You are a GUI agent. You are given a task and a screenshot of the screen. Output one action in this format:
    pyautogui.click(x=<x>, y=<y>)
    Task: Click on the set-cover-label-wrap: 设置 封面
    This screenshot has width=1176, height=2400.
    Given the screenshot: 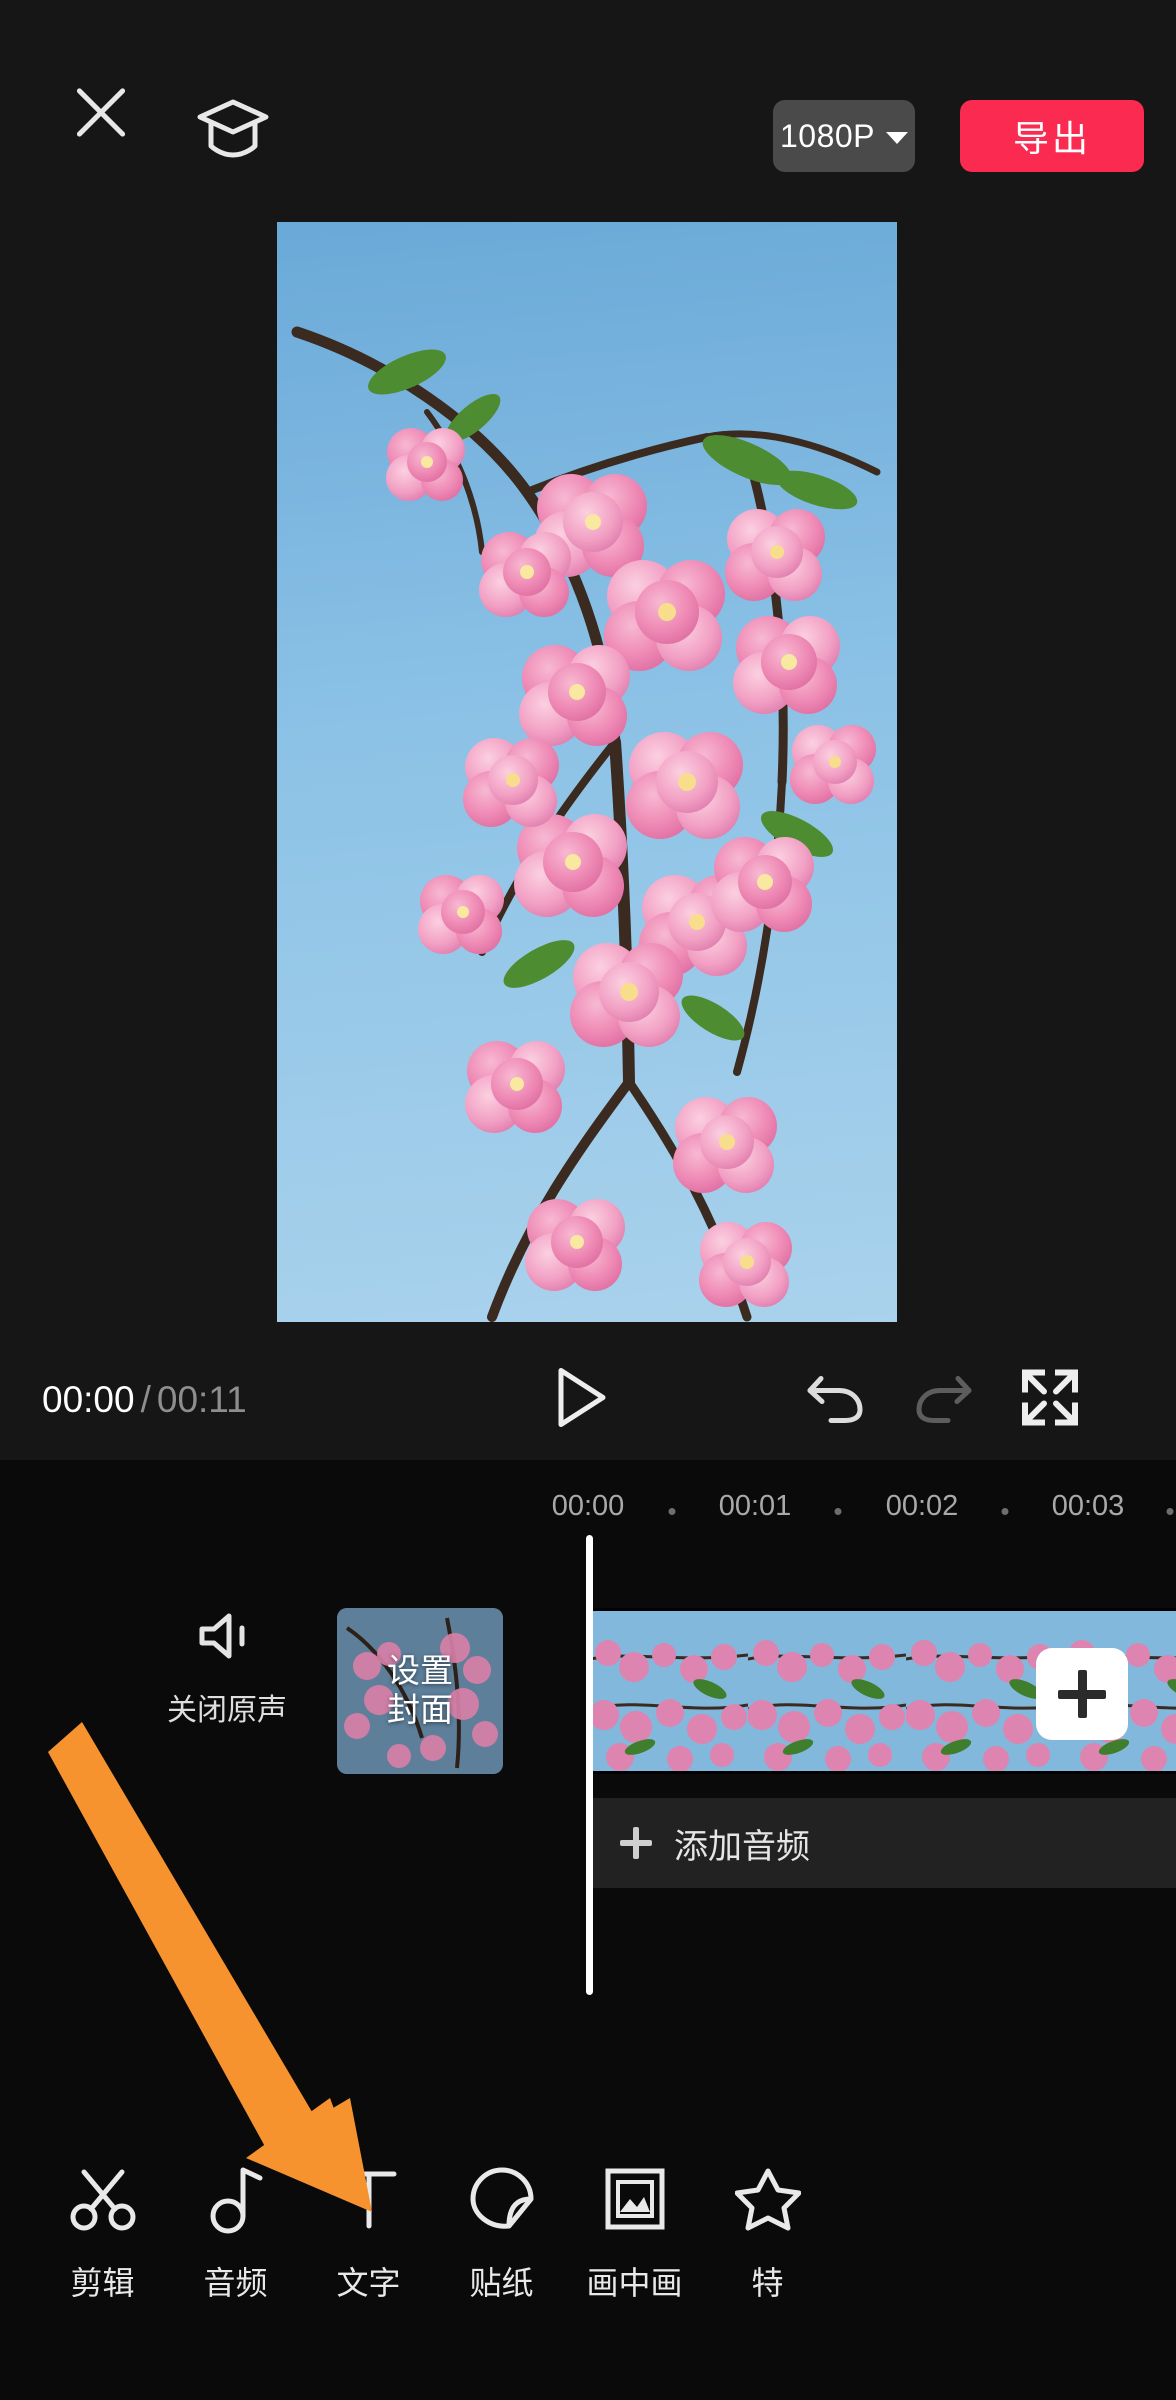 What is the action you would take?
    pyautogui.click(x=420, y=1691)
    